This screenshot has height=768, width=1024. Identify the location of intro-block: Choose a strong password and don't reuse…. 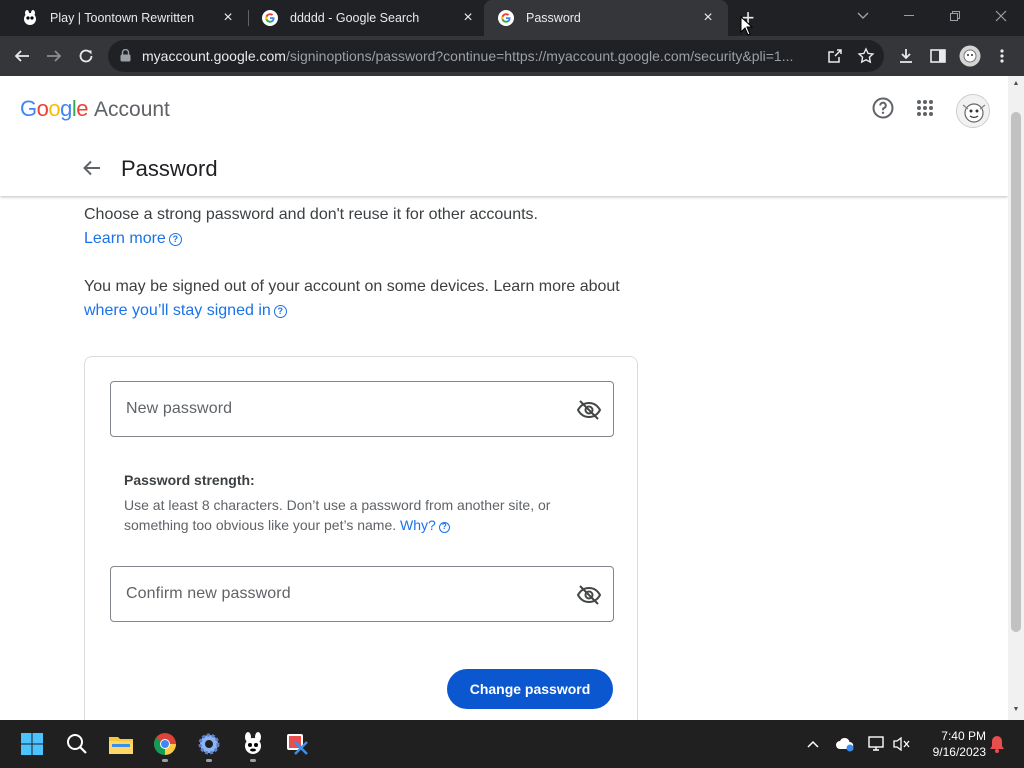
(311, 227).